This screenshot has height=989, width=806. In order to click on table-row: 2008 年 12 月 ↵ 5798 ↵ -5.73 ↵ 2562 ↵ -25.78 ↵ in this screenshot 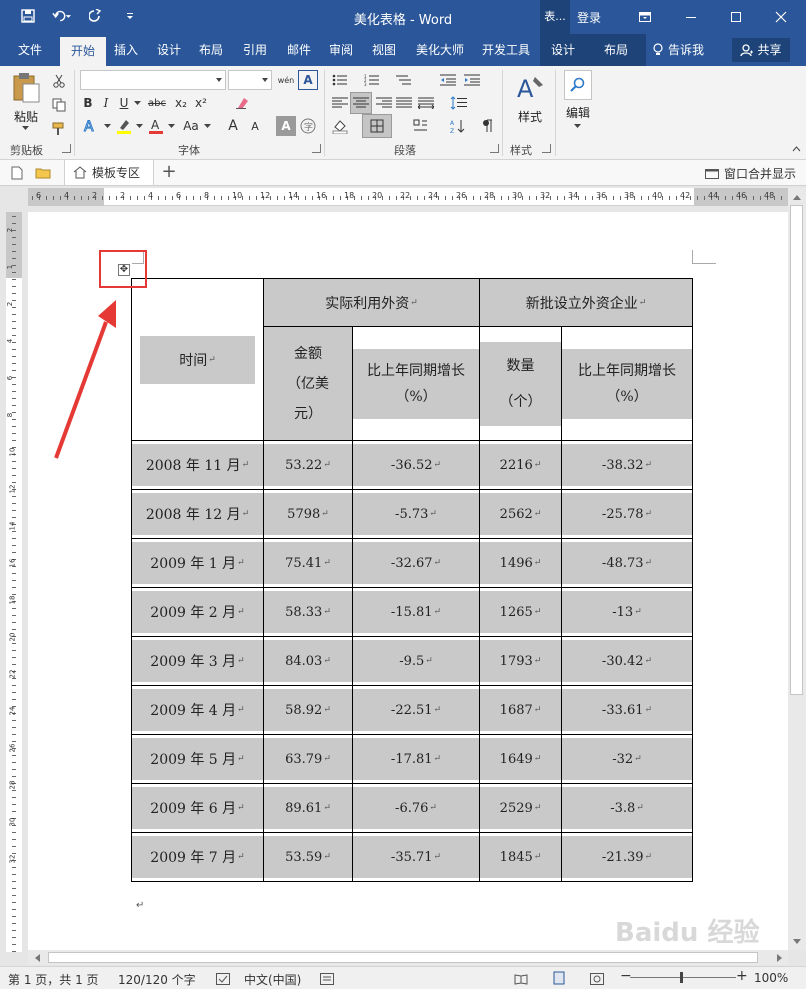, I will do `click(412, 514)`.